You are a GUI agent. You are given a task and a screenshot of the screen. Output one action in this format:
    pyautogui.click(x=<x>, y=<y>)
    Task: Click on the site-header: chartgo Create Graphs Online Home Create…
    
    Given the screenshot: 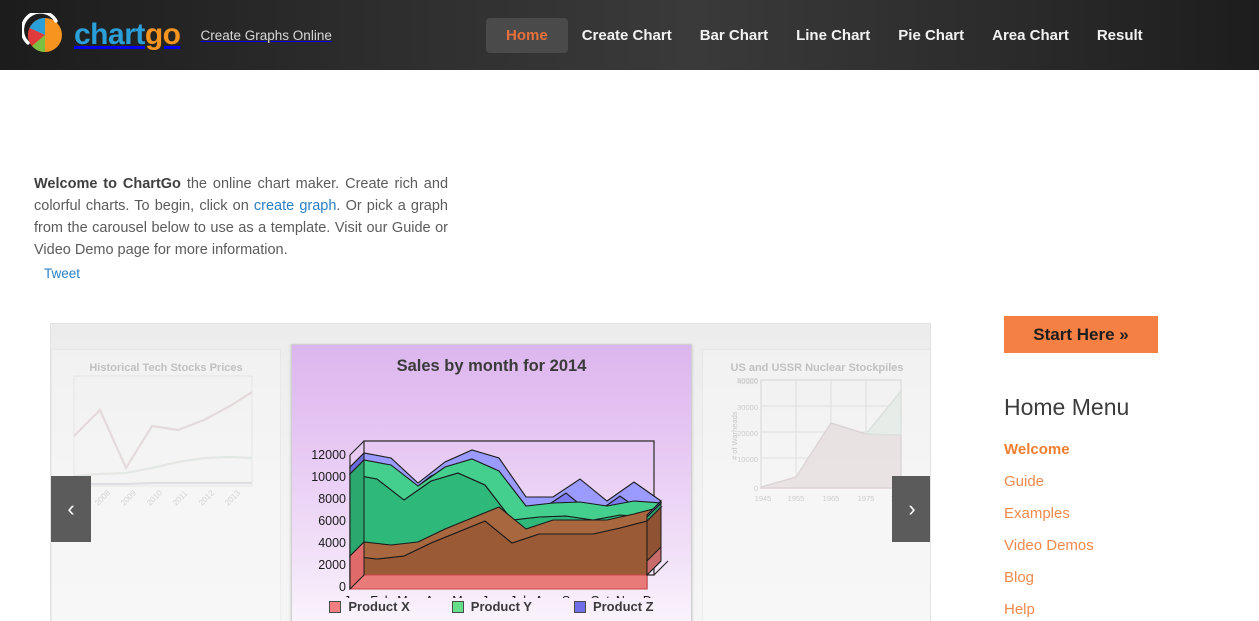 What is the action you would take?
    pyautogui.click(x=629, y=35)
    